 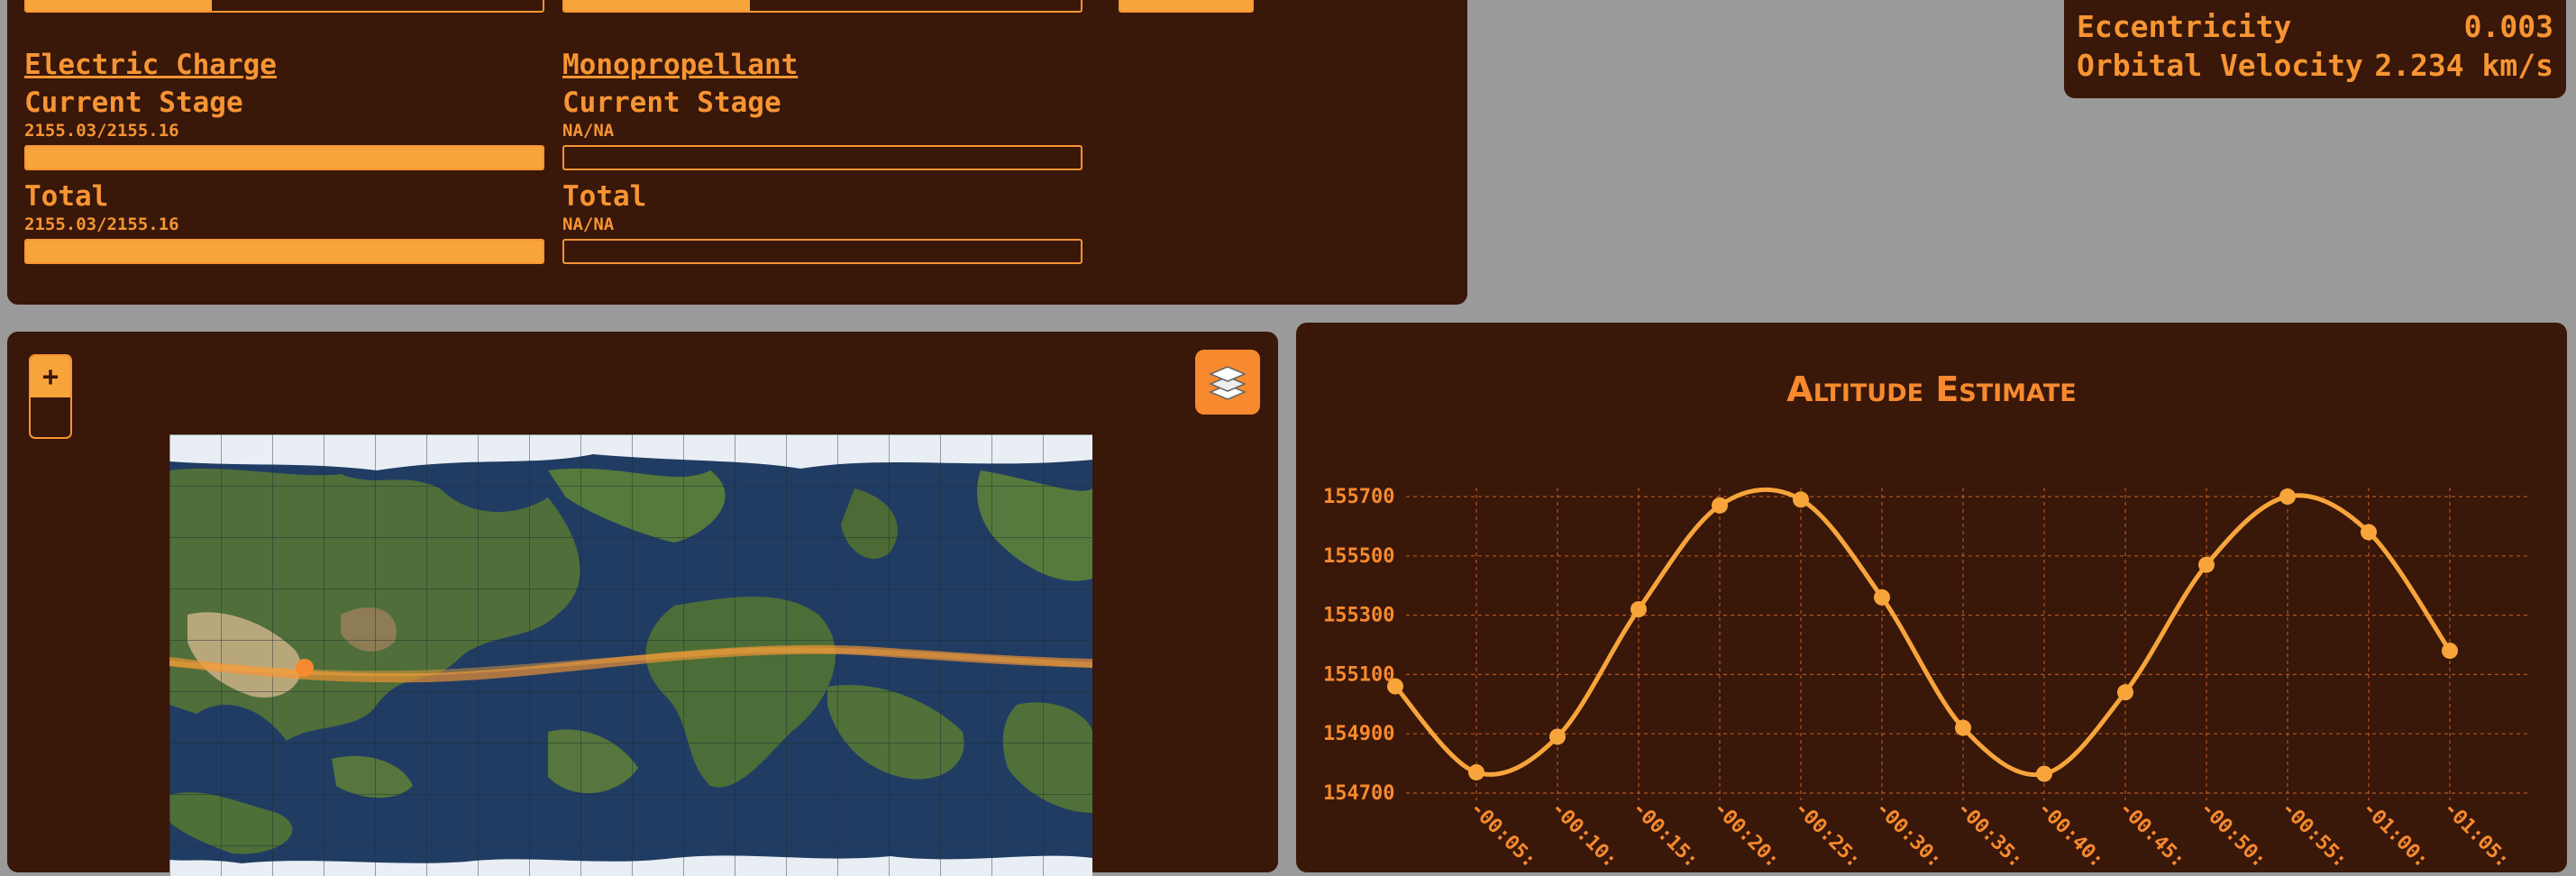 What do you see at coordinates (2152, 835) in the screenshot?
I see `x-tick-label: -00:45:` at bounding box center [2152, 835].